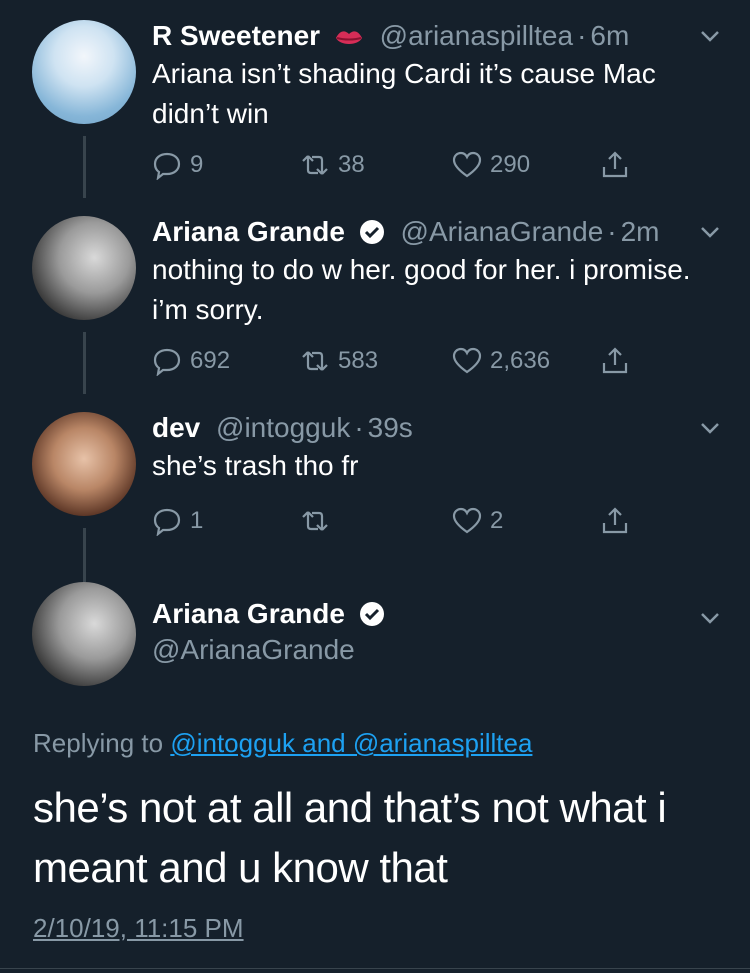  Describe the element at coordinates (451, 616) in the screenshot. I see `tweet-header: Ariana Grande` at that location.